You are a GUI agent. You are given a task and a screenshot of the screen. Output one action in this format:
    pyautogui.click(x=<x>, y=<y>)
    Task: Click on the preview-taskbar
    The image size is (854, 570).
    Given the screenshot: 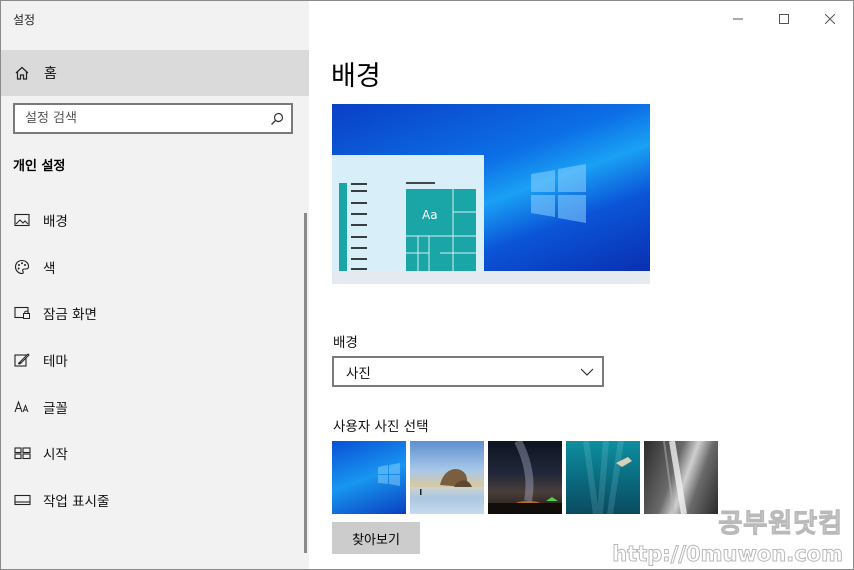 What is the action you would take?
    pyautogui.click(x=491, y=277)
    